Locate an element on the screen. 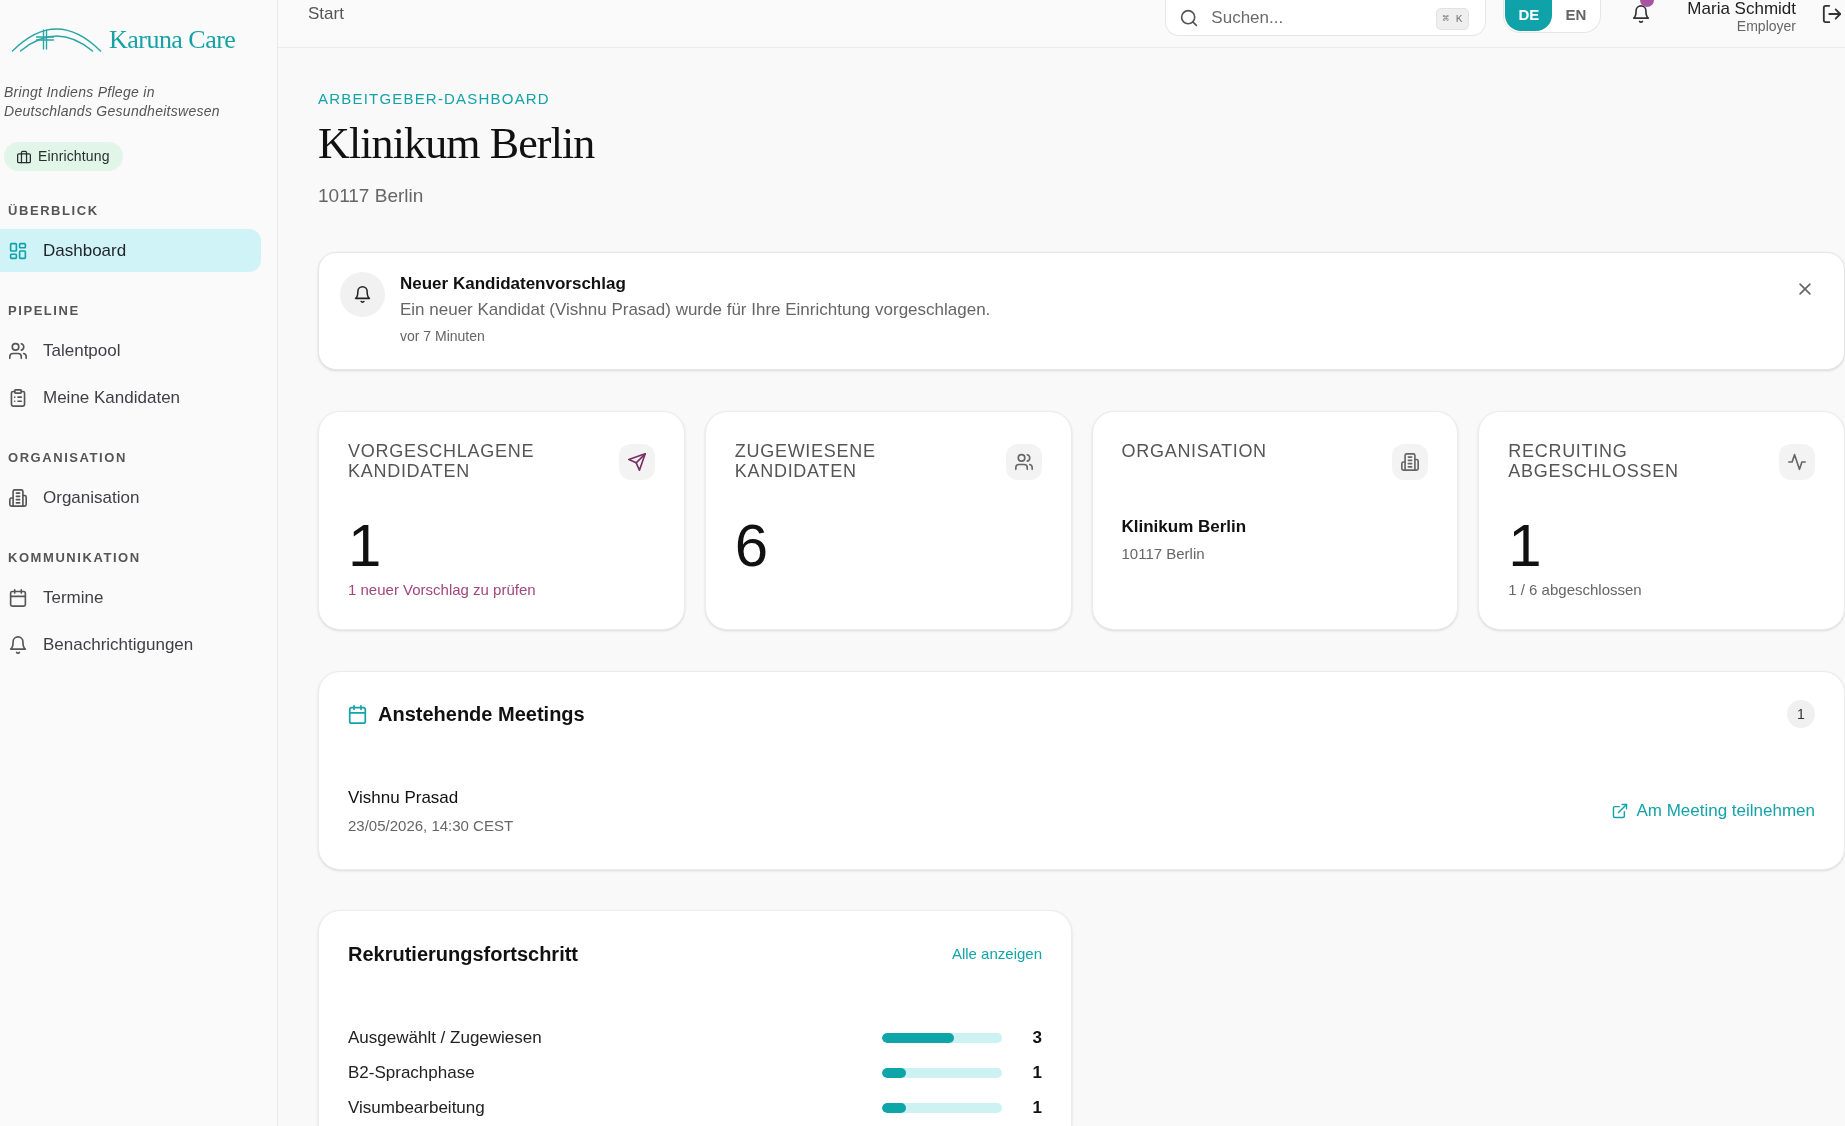 The image size is (1845, 1126). count-badge: 1 is located at coordinates (1801, 714).